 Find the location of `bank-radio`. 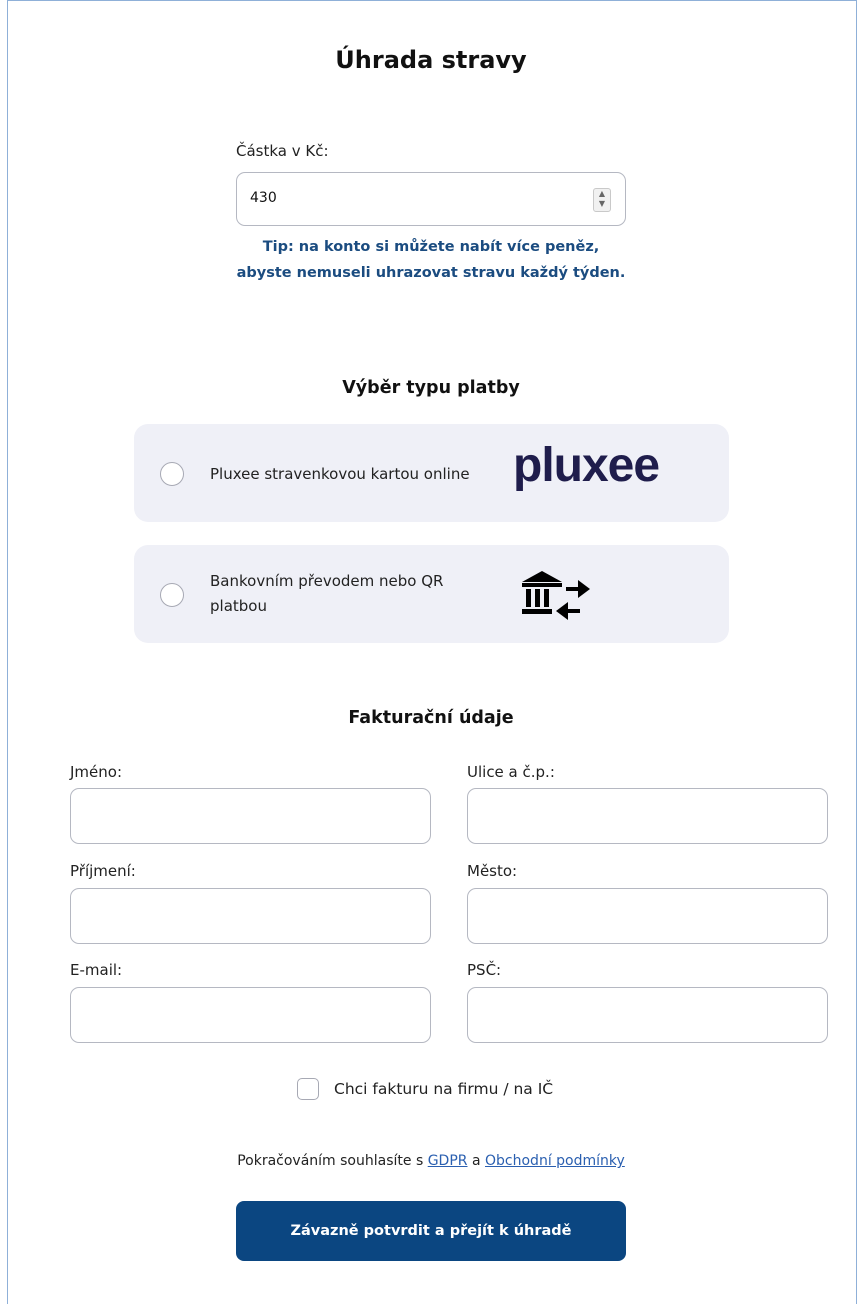

bank-radio is located at coordinates (172, 595).